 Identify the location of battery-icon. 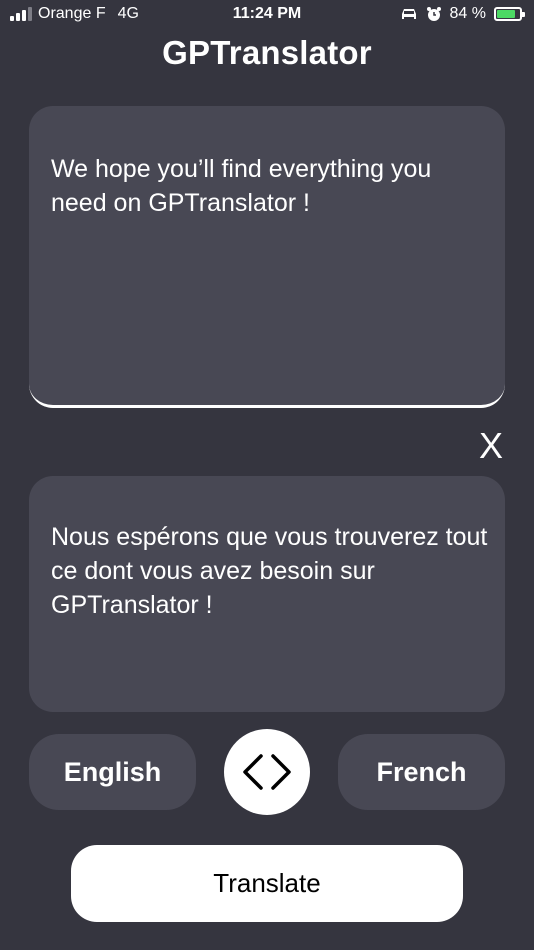
(509, 14).